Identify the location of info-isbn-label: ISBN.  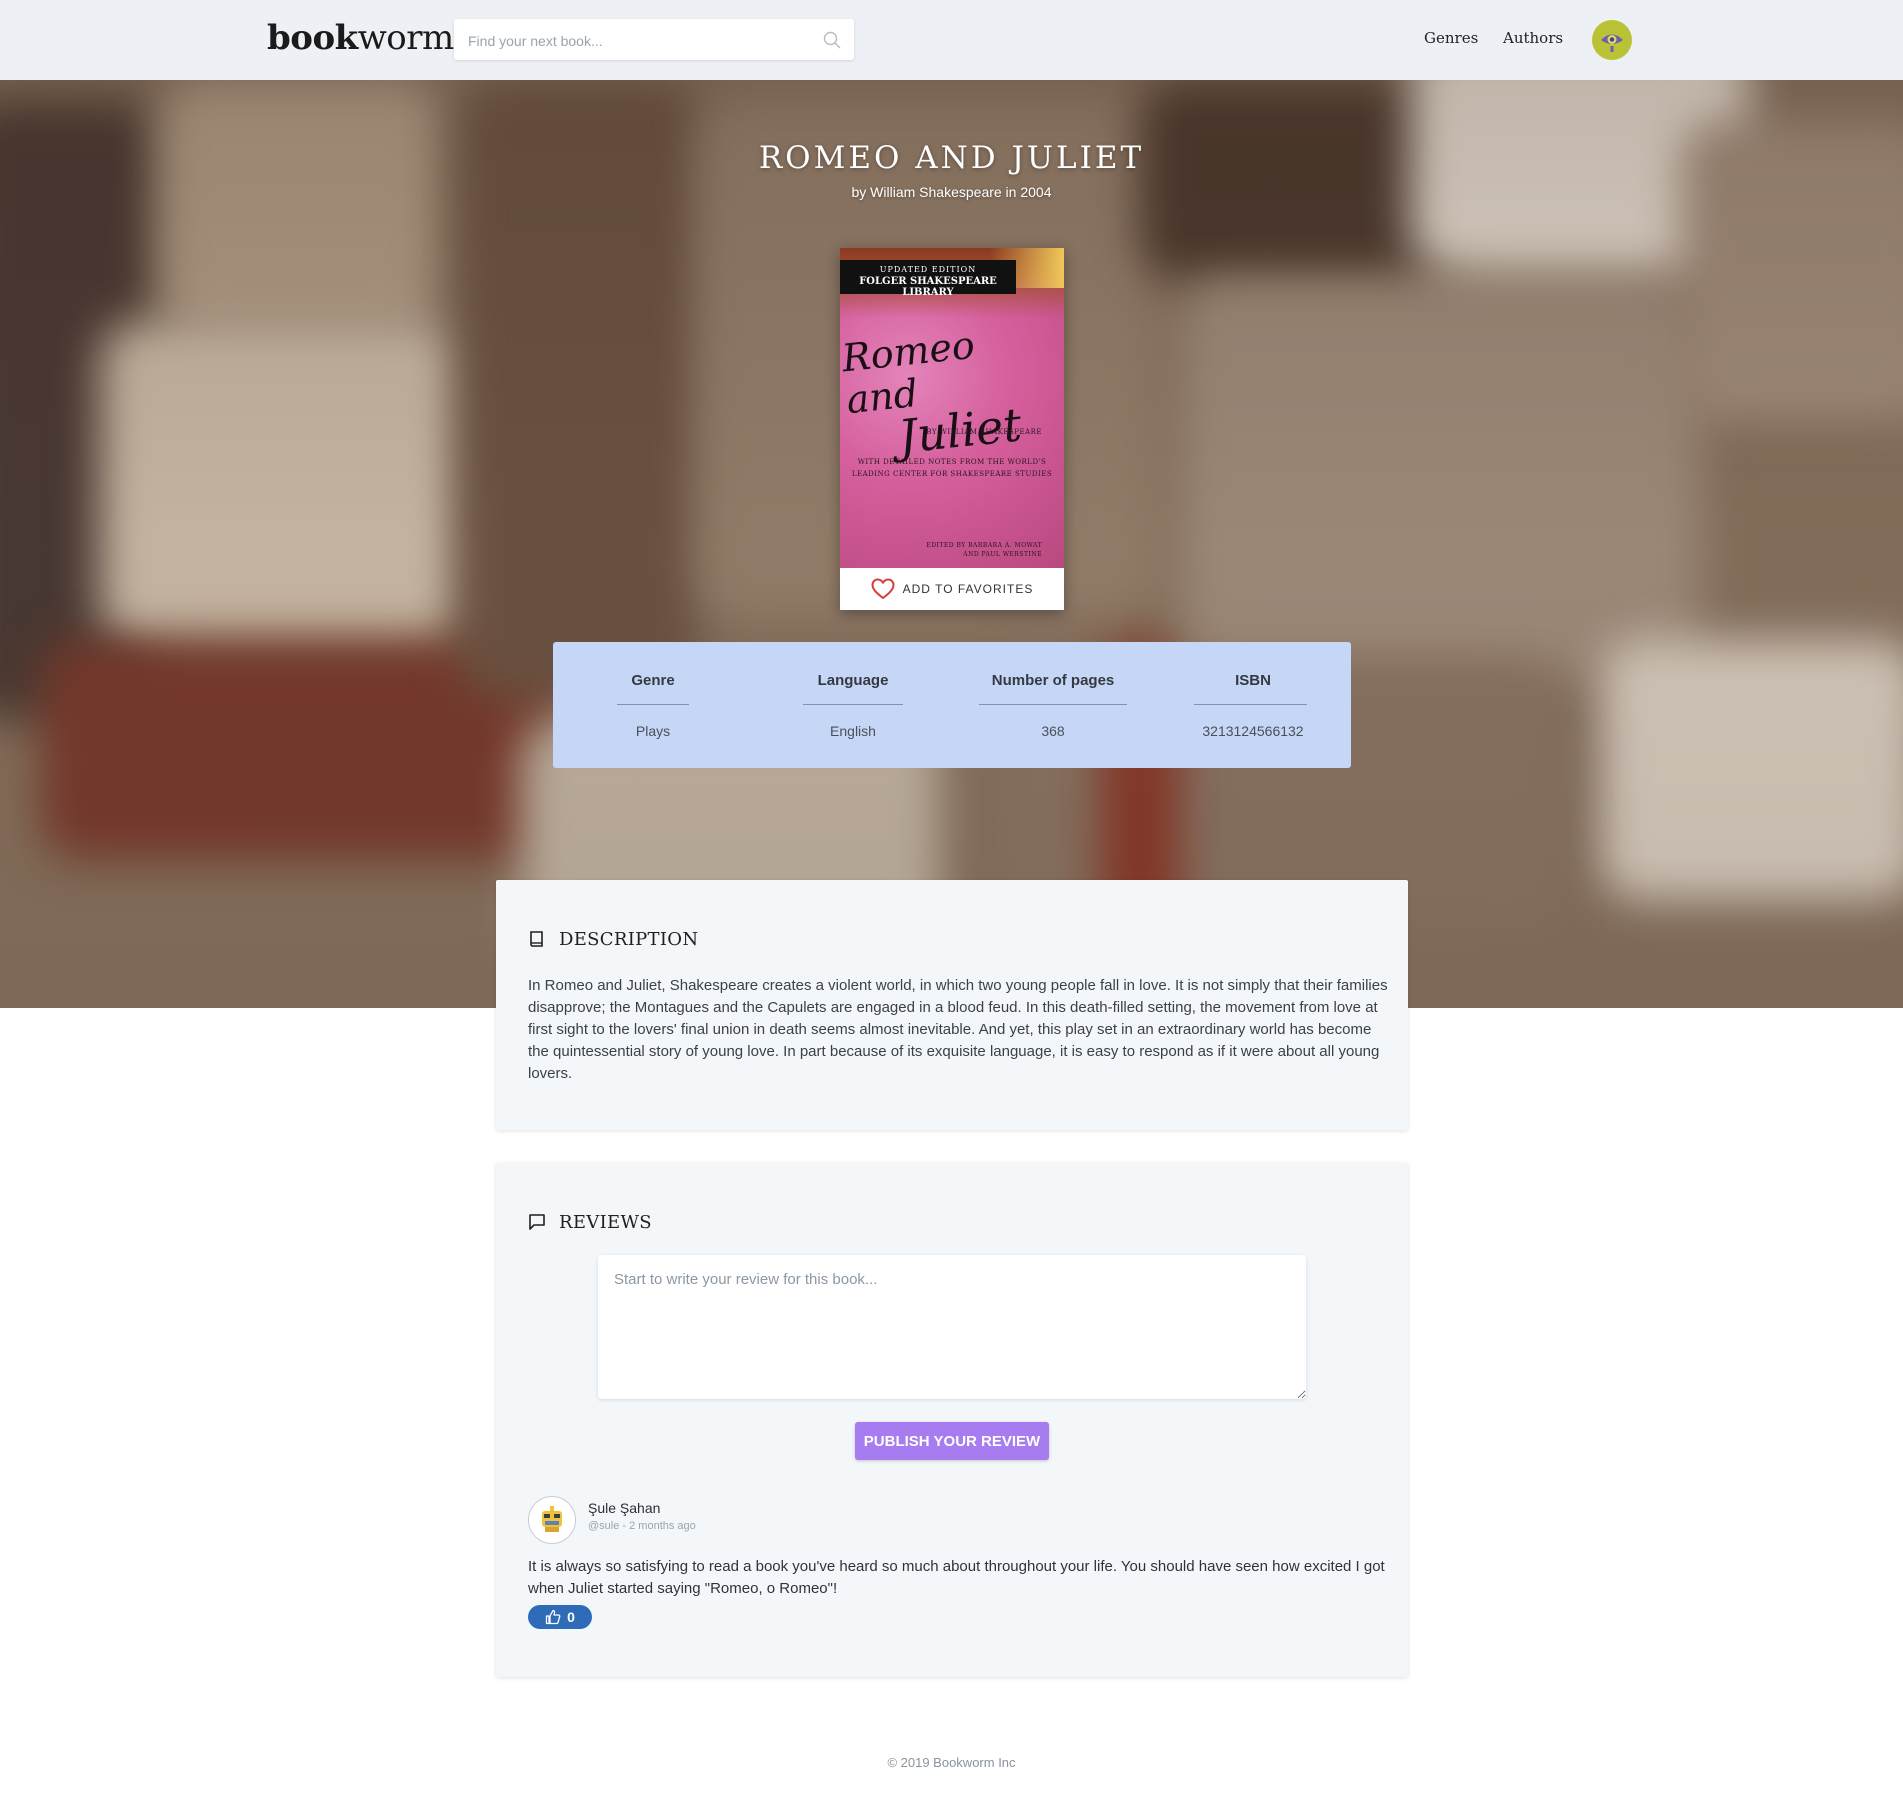
(1253, 680).